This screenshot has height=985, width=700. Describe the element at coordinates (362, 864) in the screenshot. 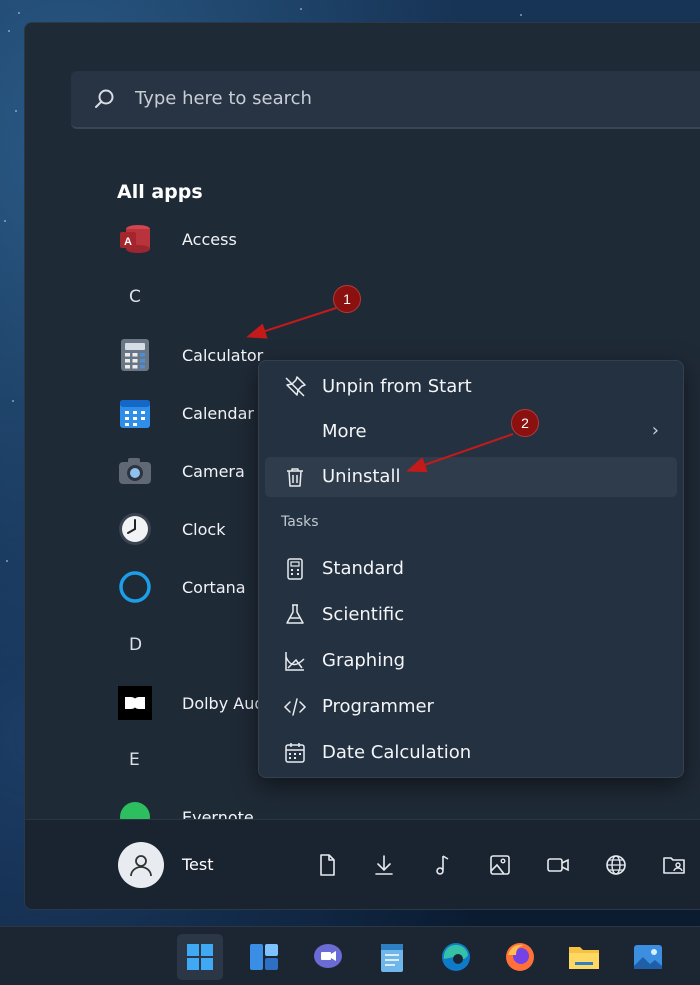

I see `start-bottom-bar: Test` at that location.